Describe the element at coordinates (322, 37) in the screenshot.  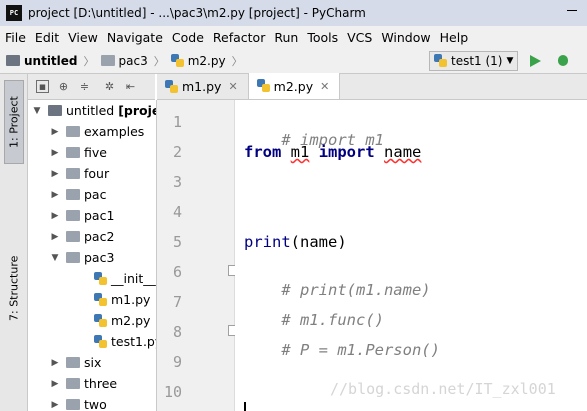
I see `menu-tools: Tools` at that location.